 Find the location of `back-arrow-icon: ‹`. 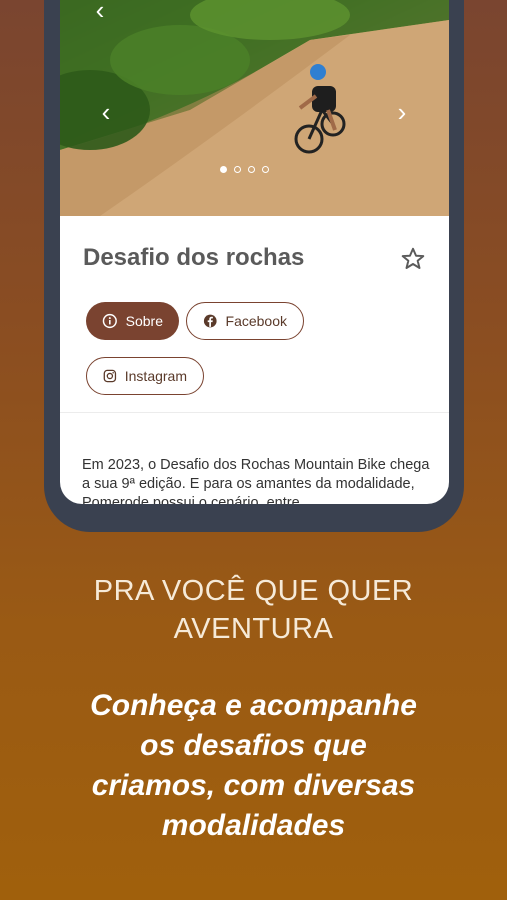

back-arrow-icon: ‹ is located at coordinates (100, 12).